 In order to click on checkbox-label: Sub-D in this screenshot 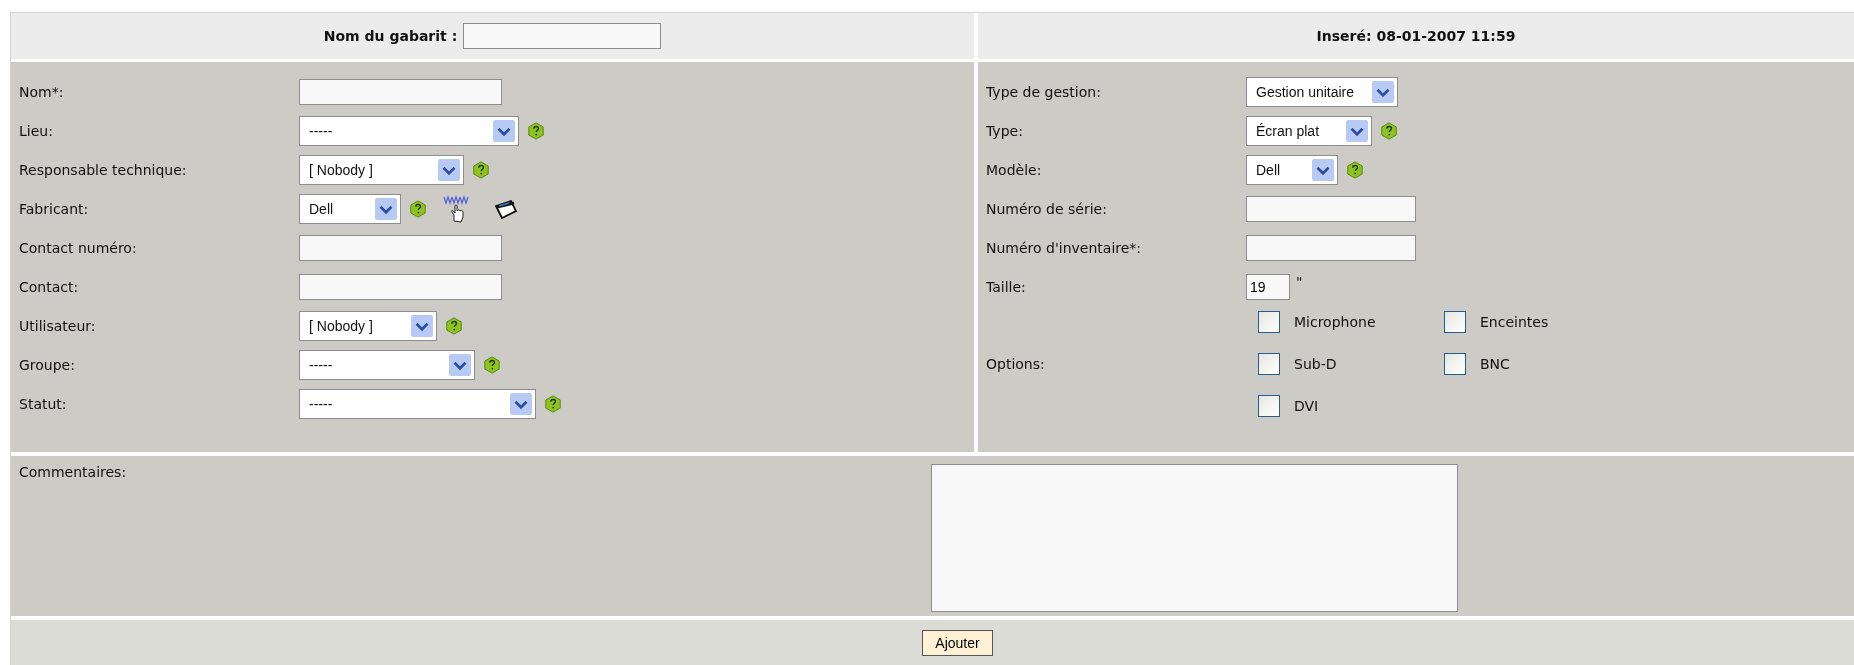, I will do `click(1315, 364)`.